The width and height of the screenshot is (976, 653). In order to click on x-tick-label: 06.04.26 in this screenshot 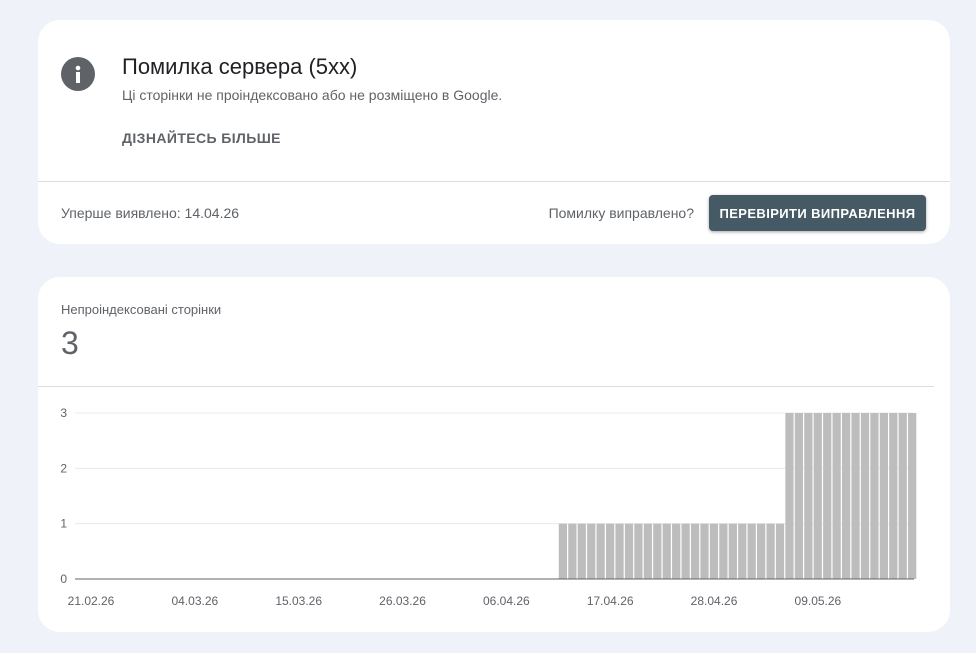, I will do `click(506, 601)`.